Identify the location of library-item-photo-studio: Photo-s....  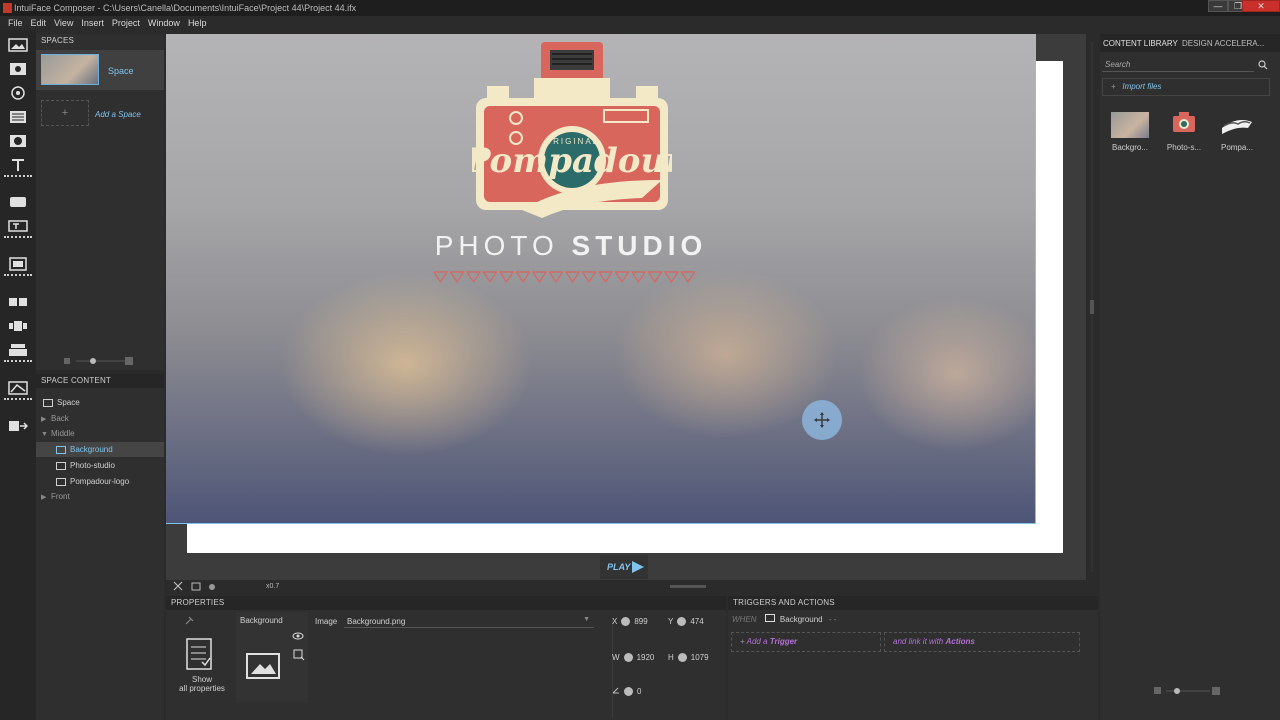
(1184, 132).